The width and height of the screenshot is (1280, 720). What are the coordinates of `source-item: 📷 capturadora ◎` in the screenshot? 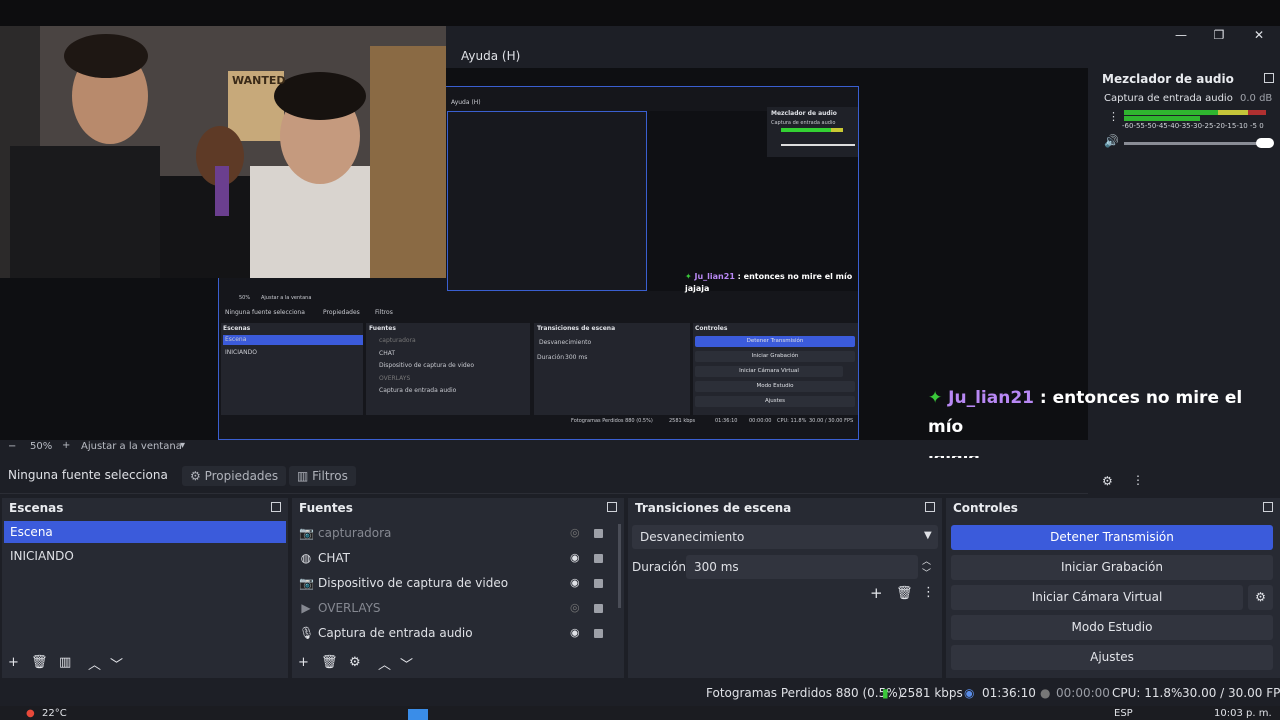 It's located at (453, 533).